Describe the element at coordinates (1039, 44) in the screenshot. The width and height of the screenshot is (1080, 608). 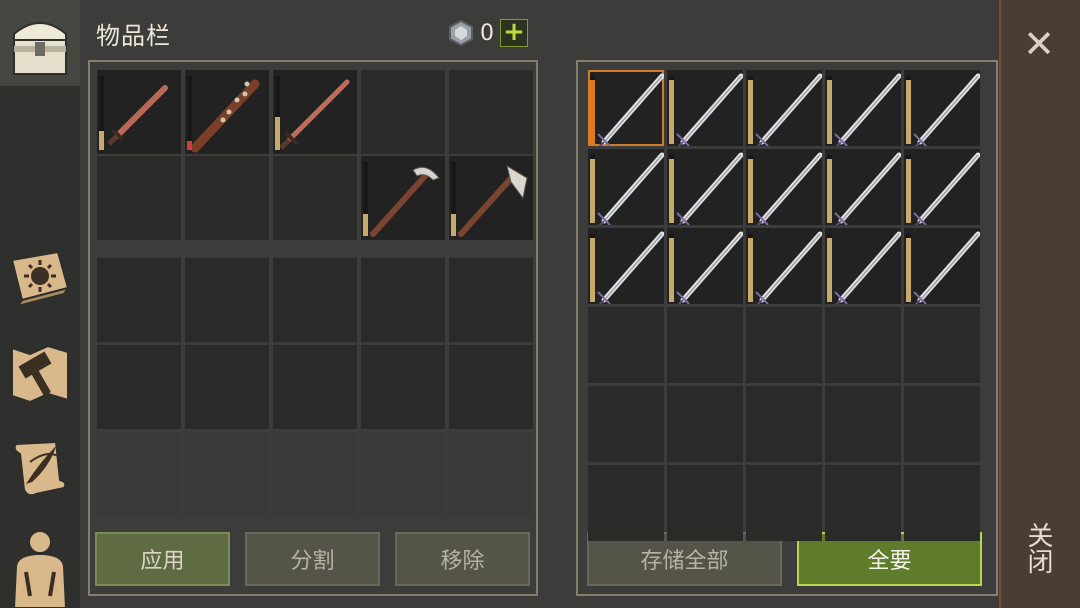
I see `close-icon: ✕` at that location.